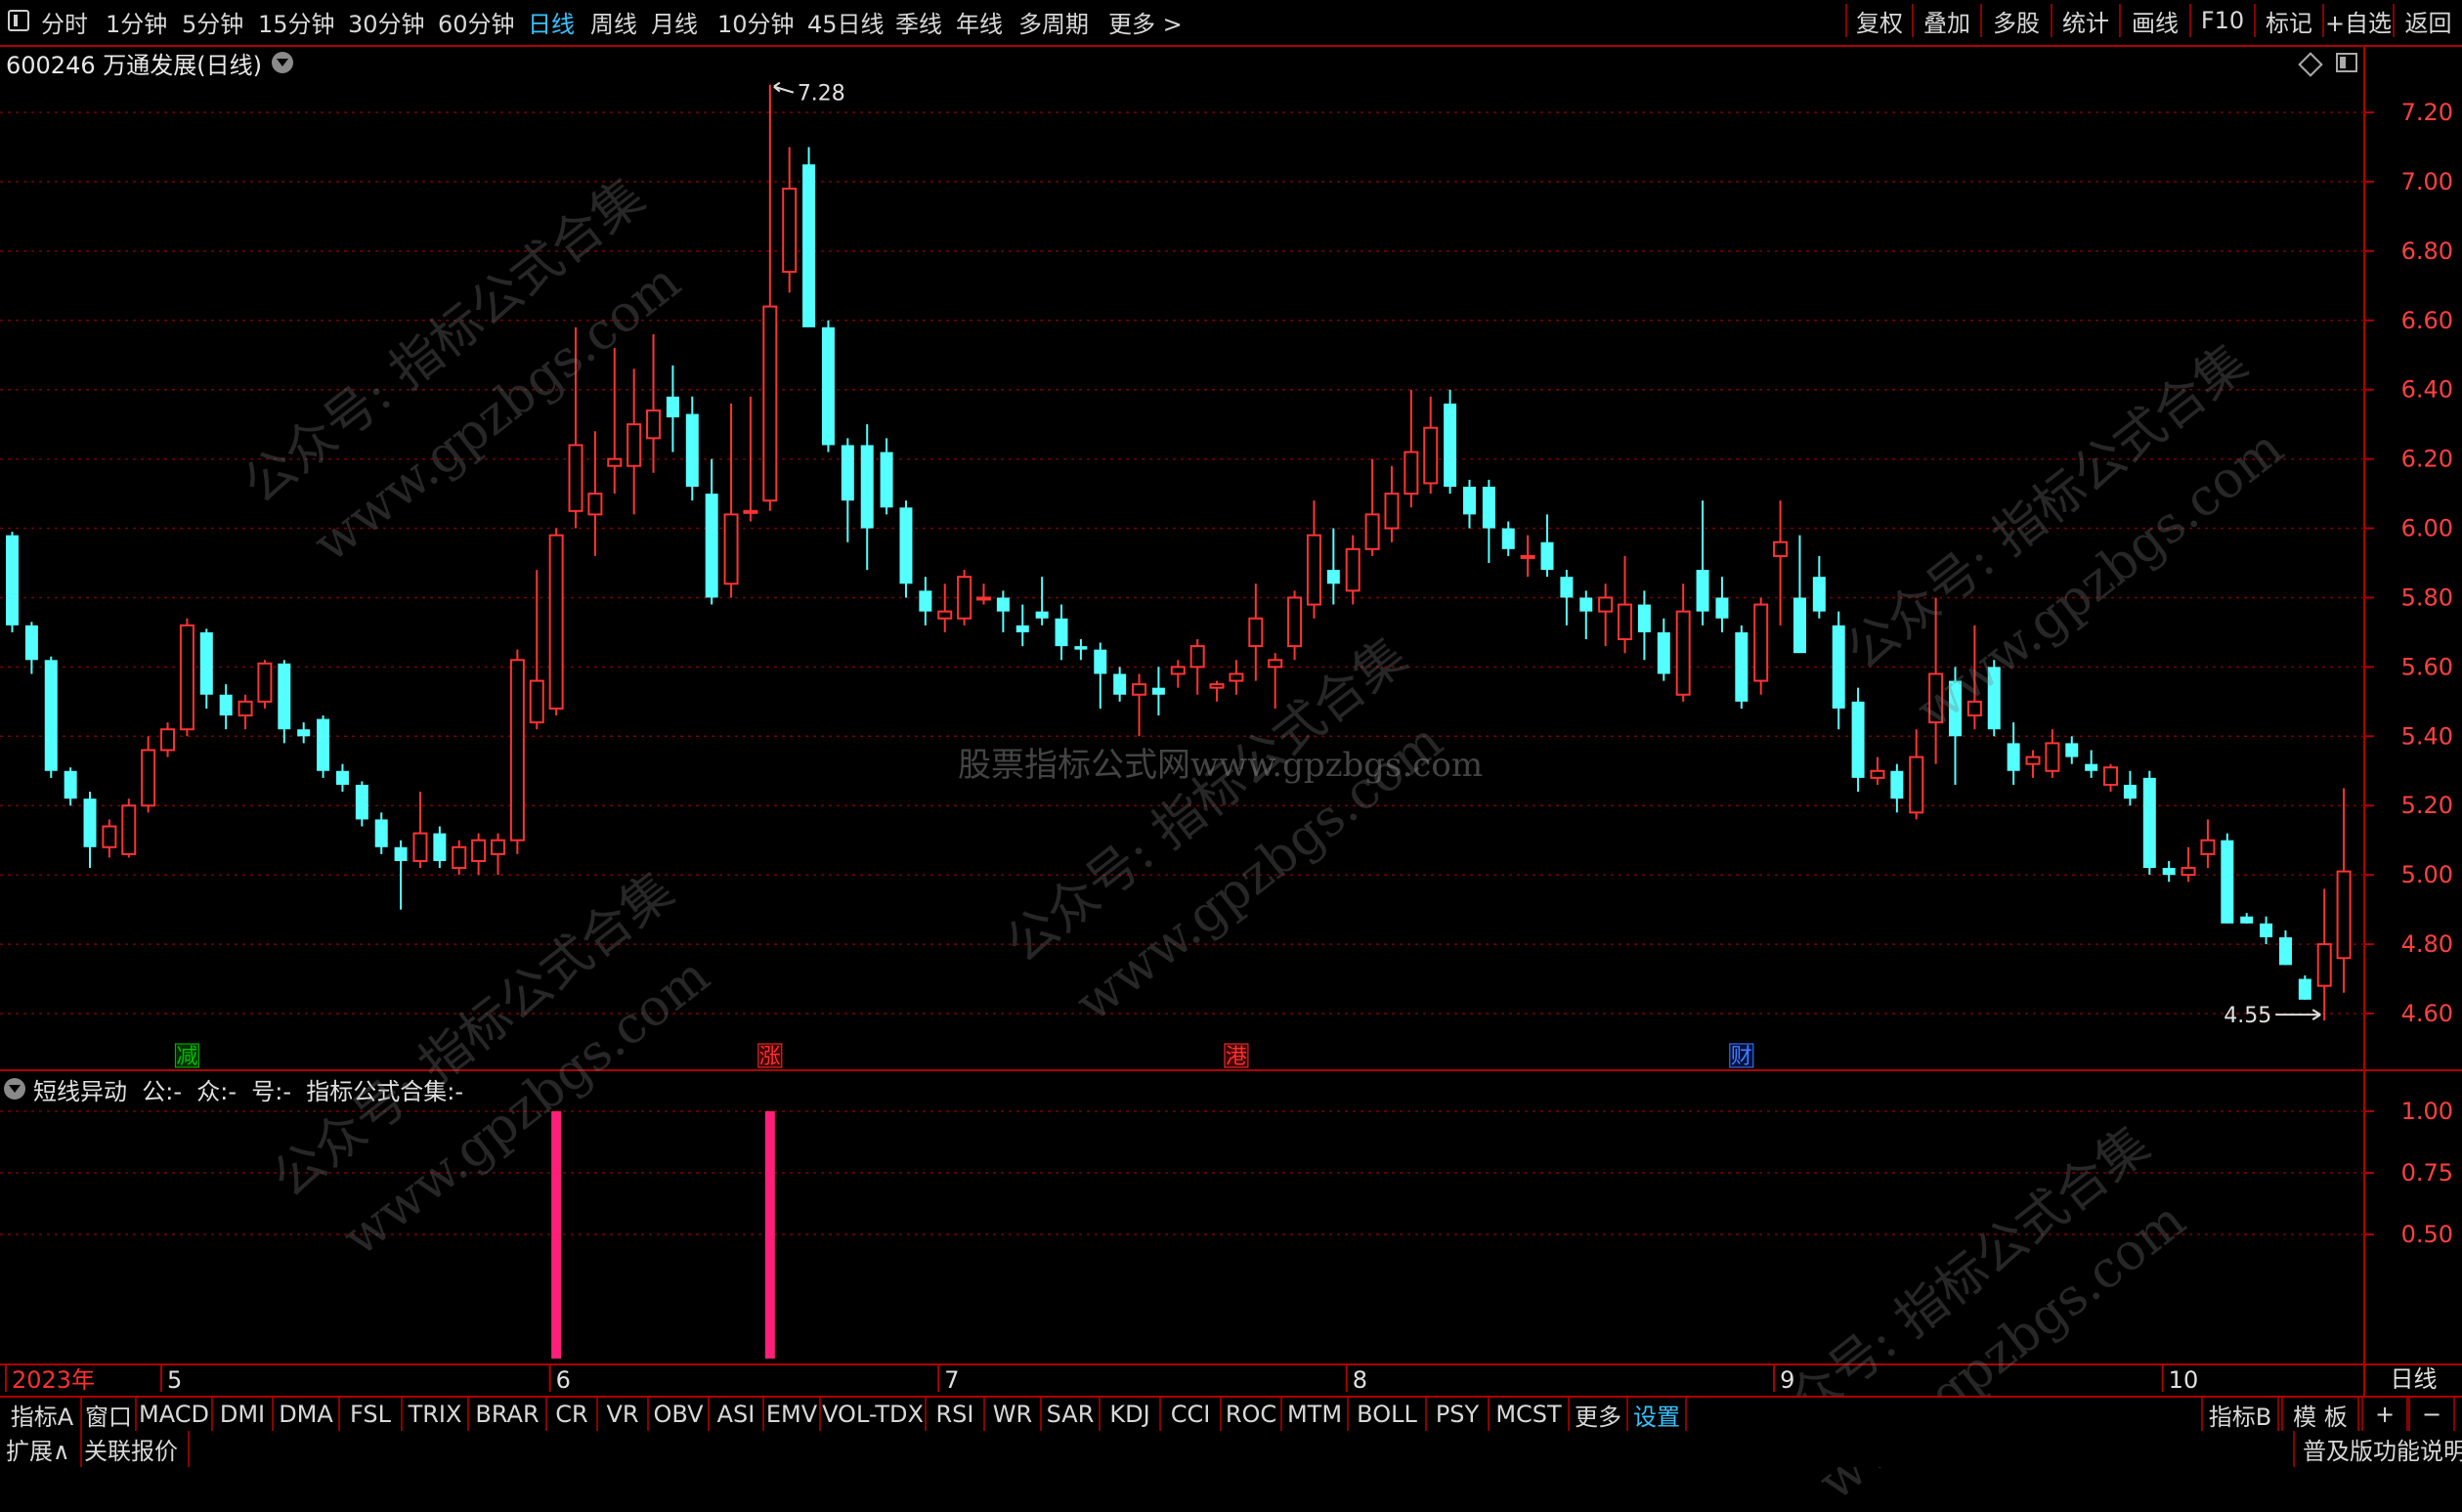 Image resolution: width=2462 pixels, height=1512 pixels. Describe the element at coordinates (508, 1414) in the screenshot. I see `indicator-tab-7: BRAR` at that location.